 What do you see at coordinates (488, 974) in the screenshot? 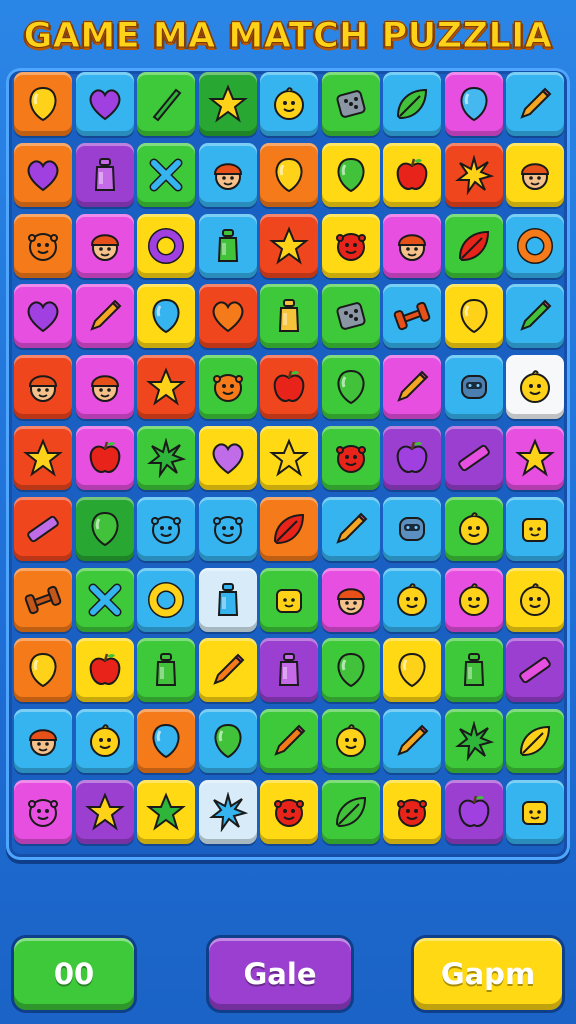
I see `gapm-button: Gapm` at bounding box center [488, 974].